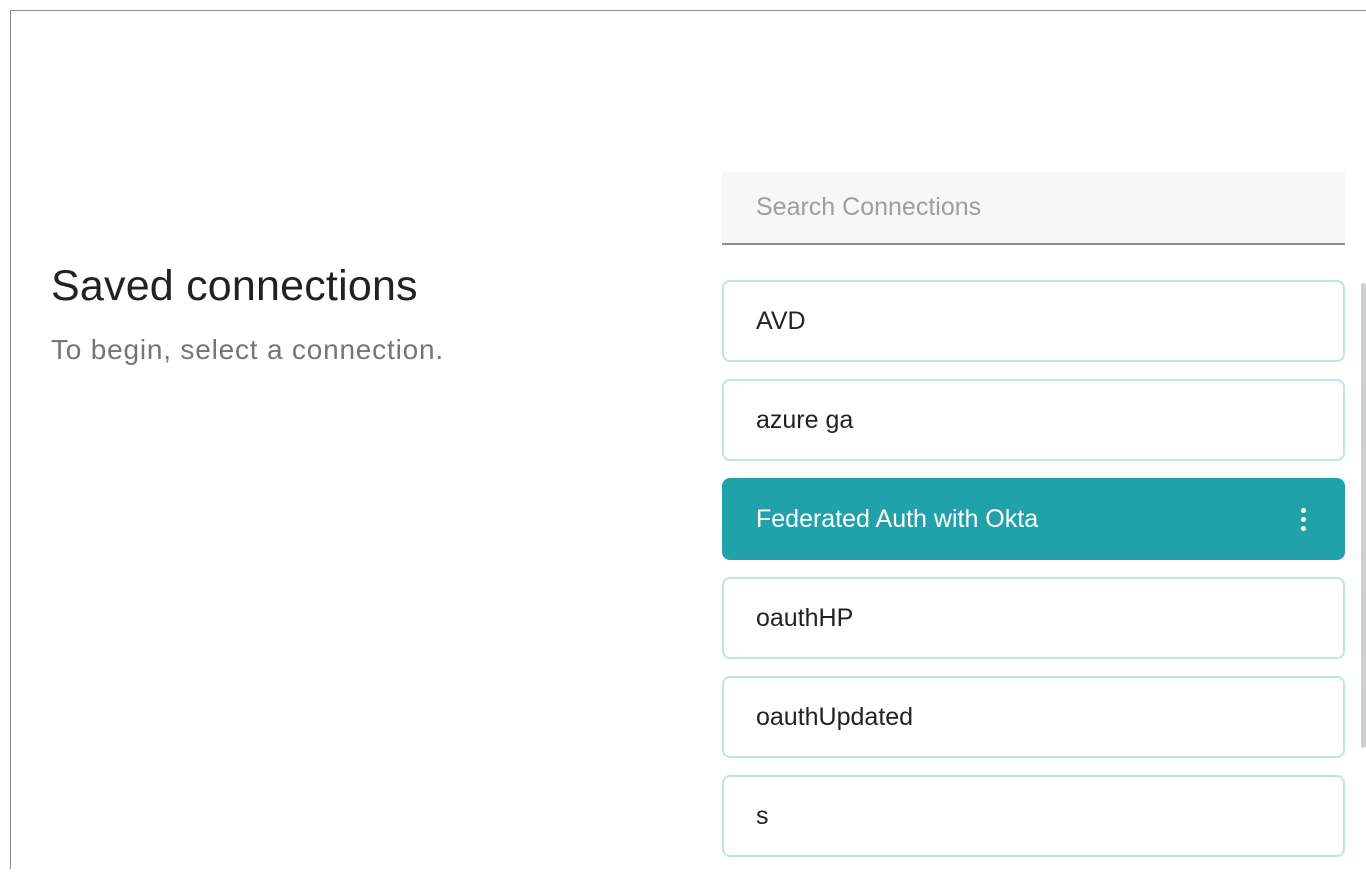 This screenshot has height=874, width=1366. What do you see at coordinates (1033, 816) in the screenshot?
I see `connection-item: s` at bounding box center [1033, 816].